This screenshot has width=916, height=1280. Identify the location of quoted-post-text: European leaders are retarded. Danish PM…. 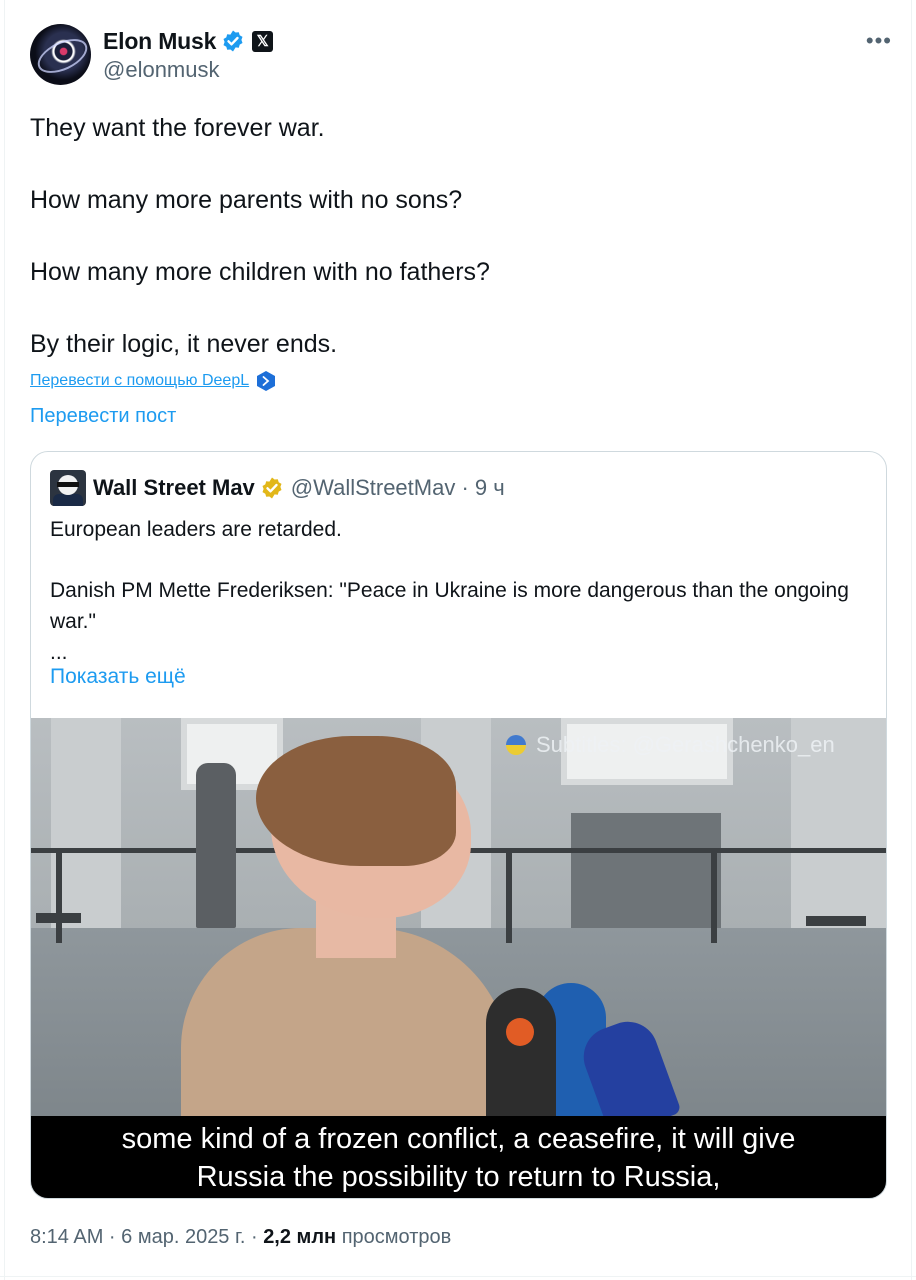
(460, 591).